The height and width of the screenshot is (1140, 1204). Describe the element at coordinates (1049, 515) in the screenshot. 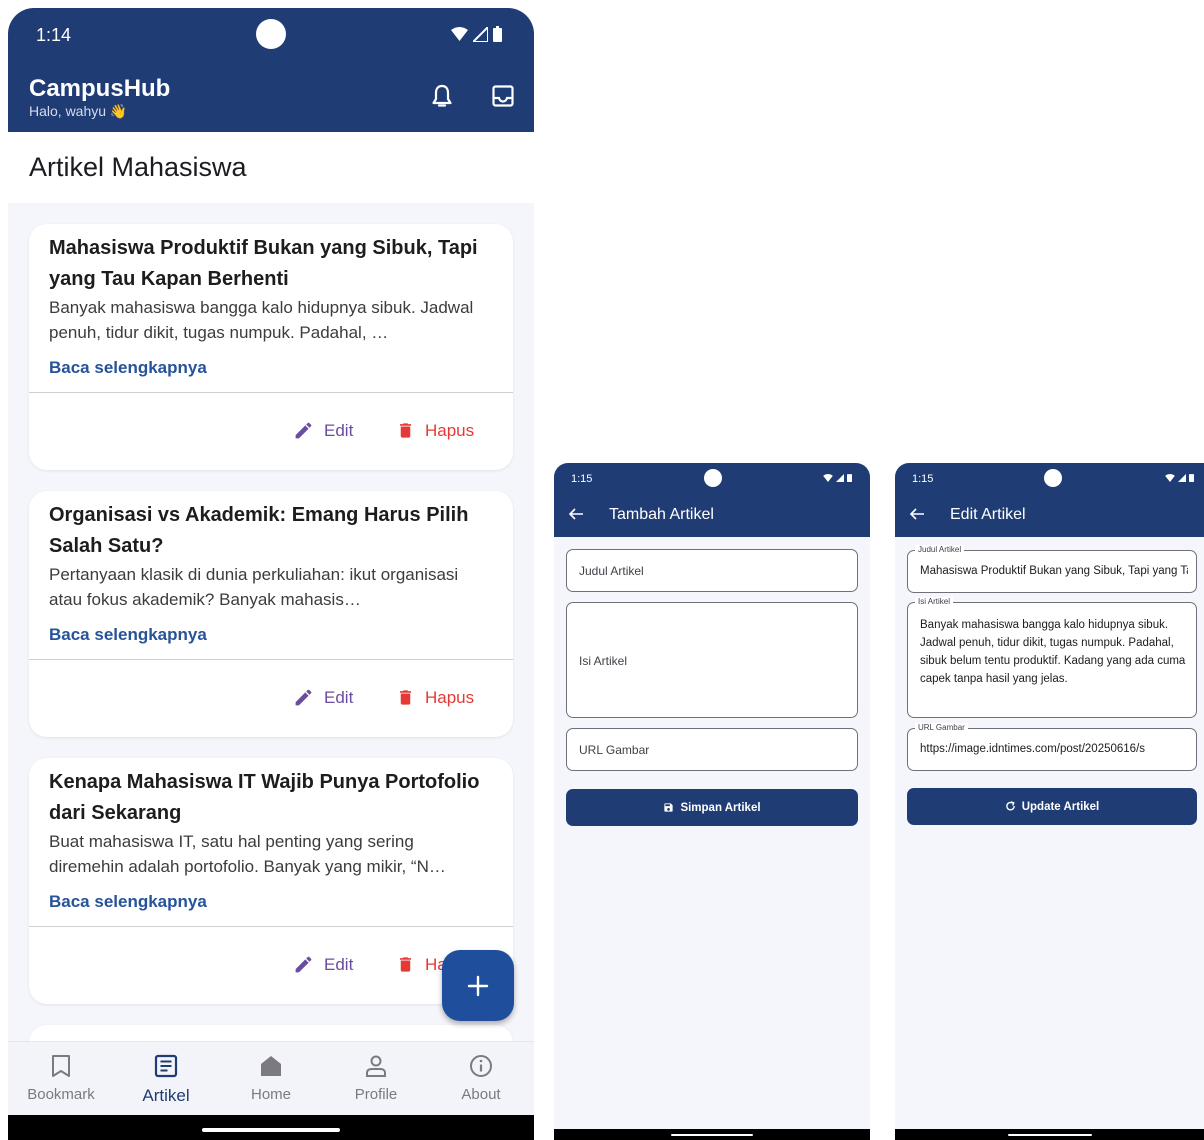

I see `top-bar: Edit Artikel` at that location.